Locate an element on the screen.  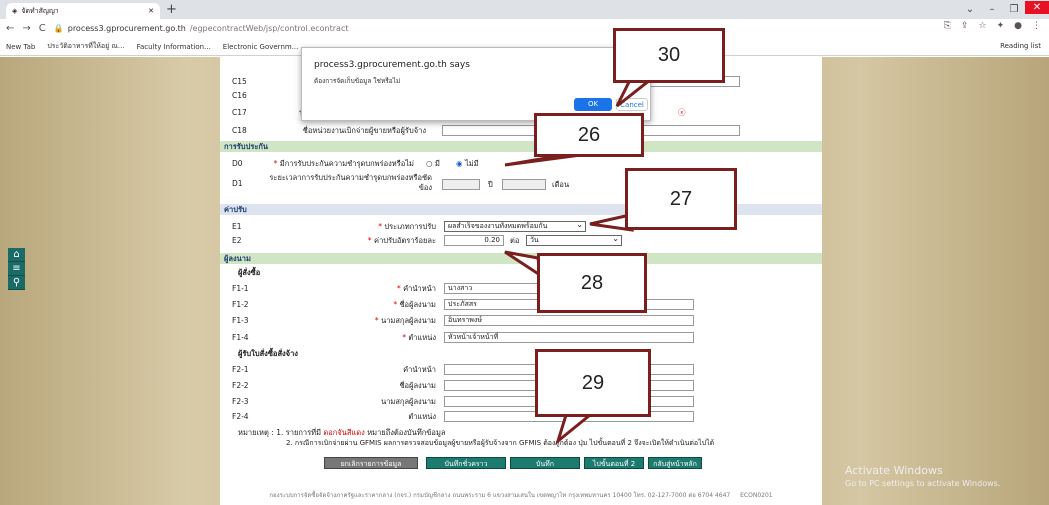
callout-29: 29 is located at coordinates (593, 383).